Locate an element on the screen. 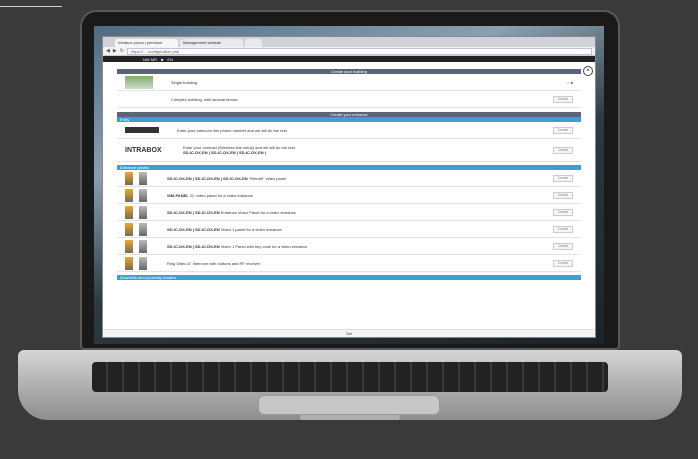 Image resolution: width=698 pixels, height=459 pixels. building-row-label: Single building is located at coordinates (184, 82).